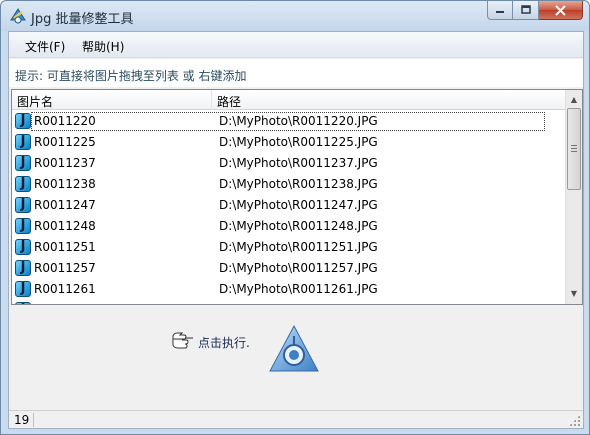 Image resolution: width=590 pixels, height=435 pixels. Describe the element at coordinates (224, 342) in the screenshot. I see `execute-label: 点击执行.` at that location.